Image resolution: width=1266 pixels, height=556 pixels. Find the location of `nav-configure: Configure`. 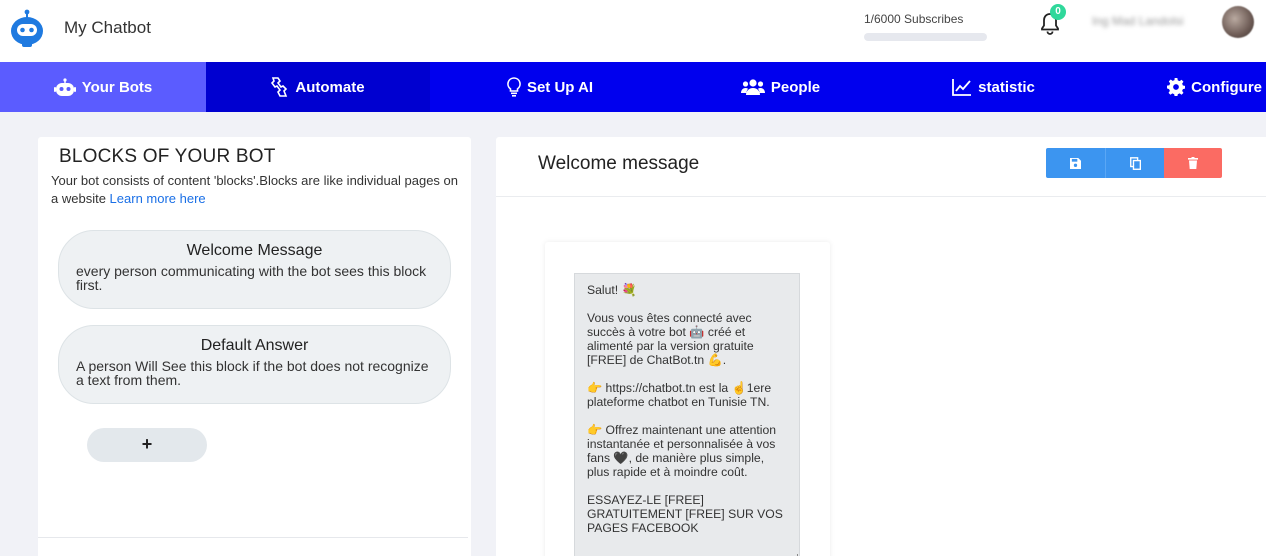

nav-configure: Configure is located at coordinates (1181, 87).